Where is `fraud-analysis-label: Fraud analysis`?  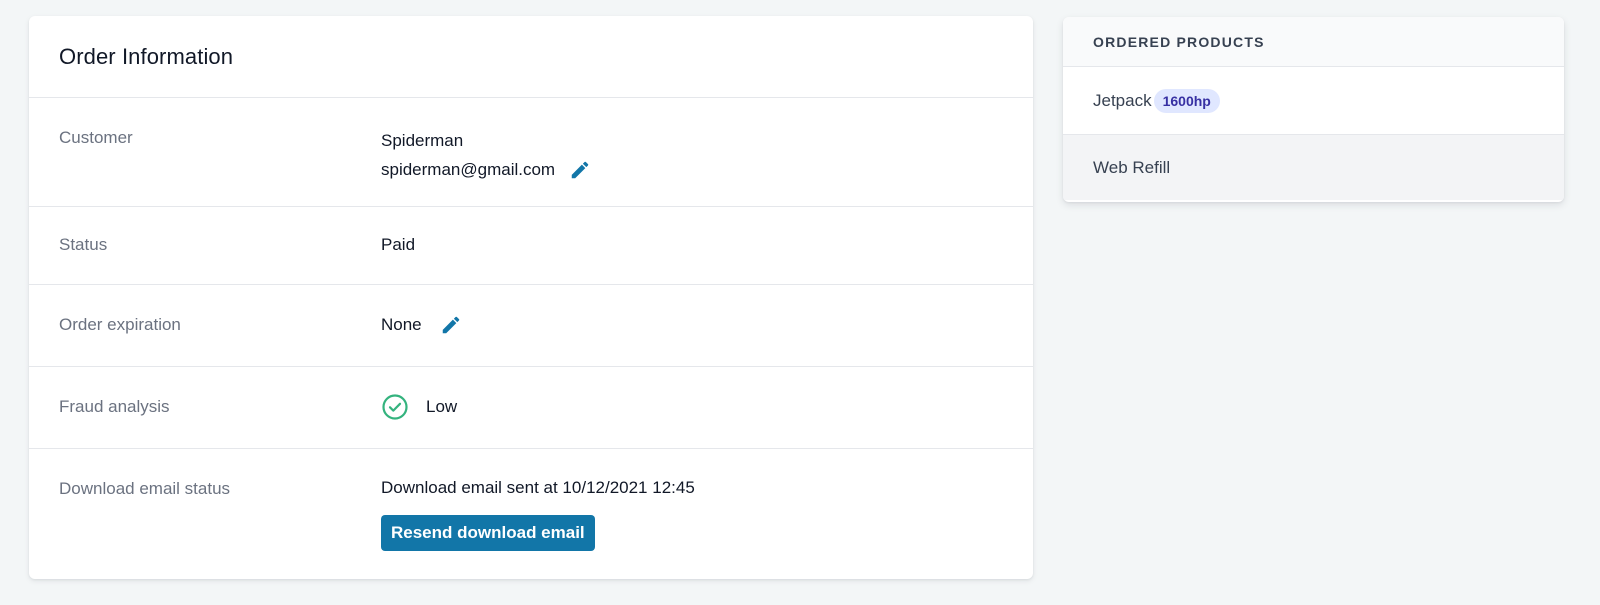
fraud-analysis-label: Fraud analysis is located at coordinates (114, 406).